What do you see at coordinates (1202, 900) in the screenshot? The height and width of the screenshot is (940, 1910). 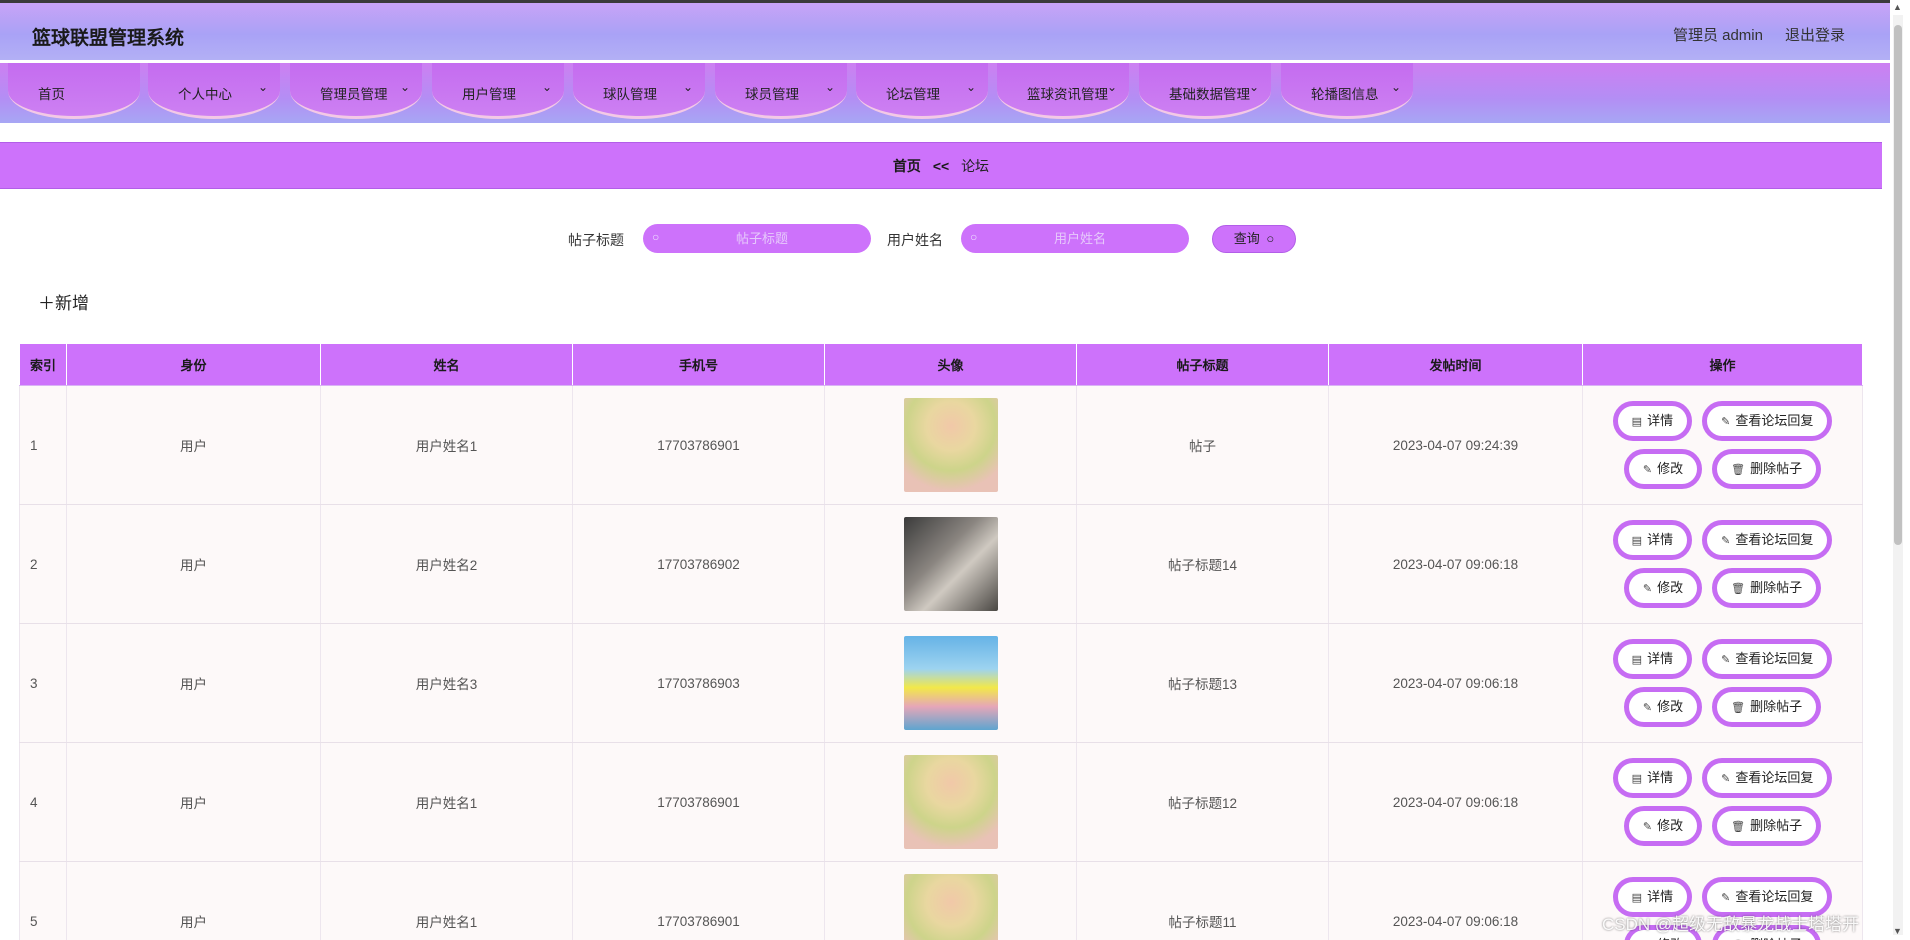 I see `cell-post-title: 帖子标题11` at bounding box center [1202, 900].